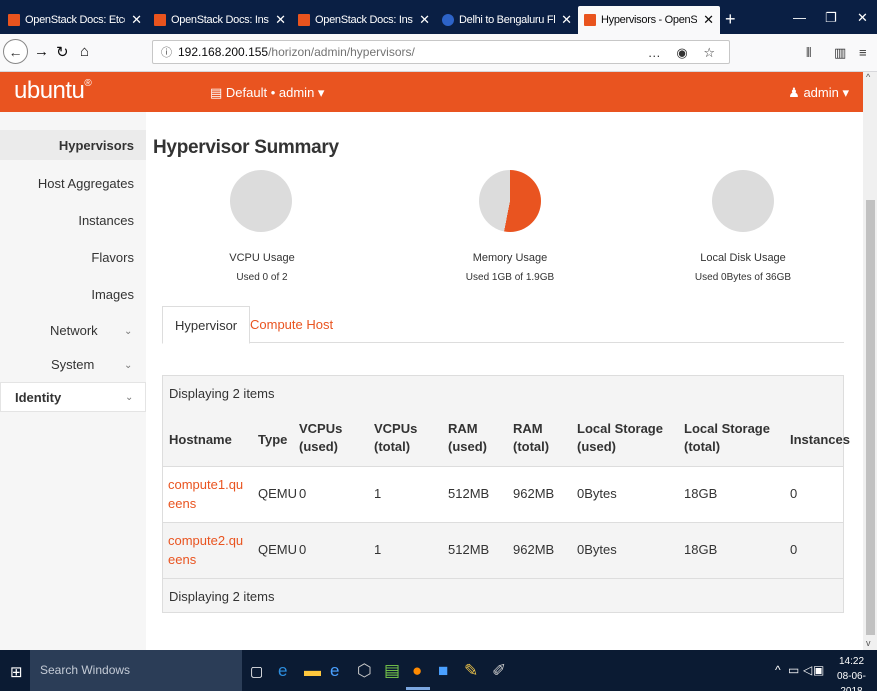 The image size is (877, 699). Describe the element at coordinates (209, 550) in the screenshot. I see `hostname-link: compute2.queens` at that location.